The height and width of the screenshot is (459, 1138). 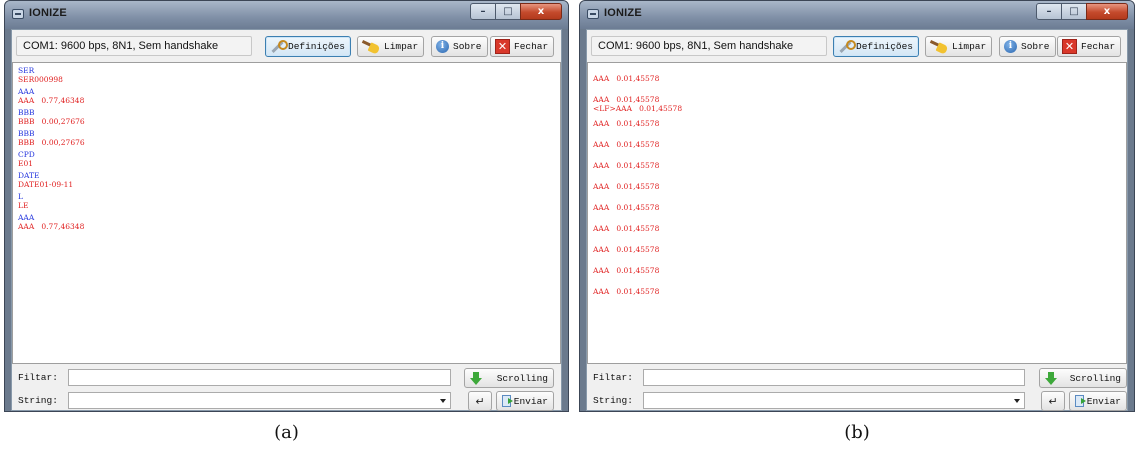 I want to click on log-command: BBB, so click(x=26, y=112).